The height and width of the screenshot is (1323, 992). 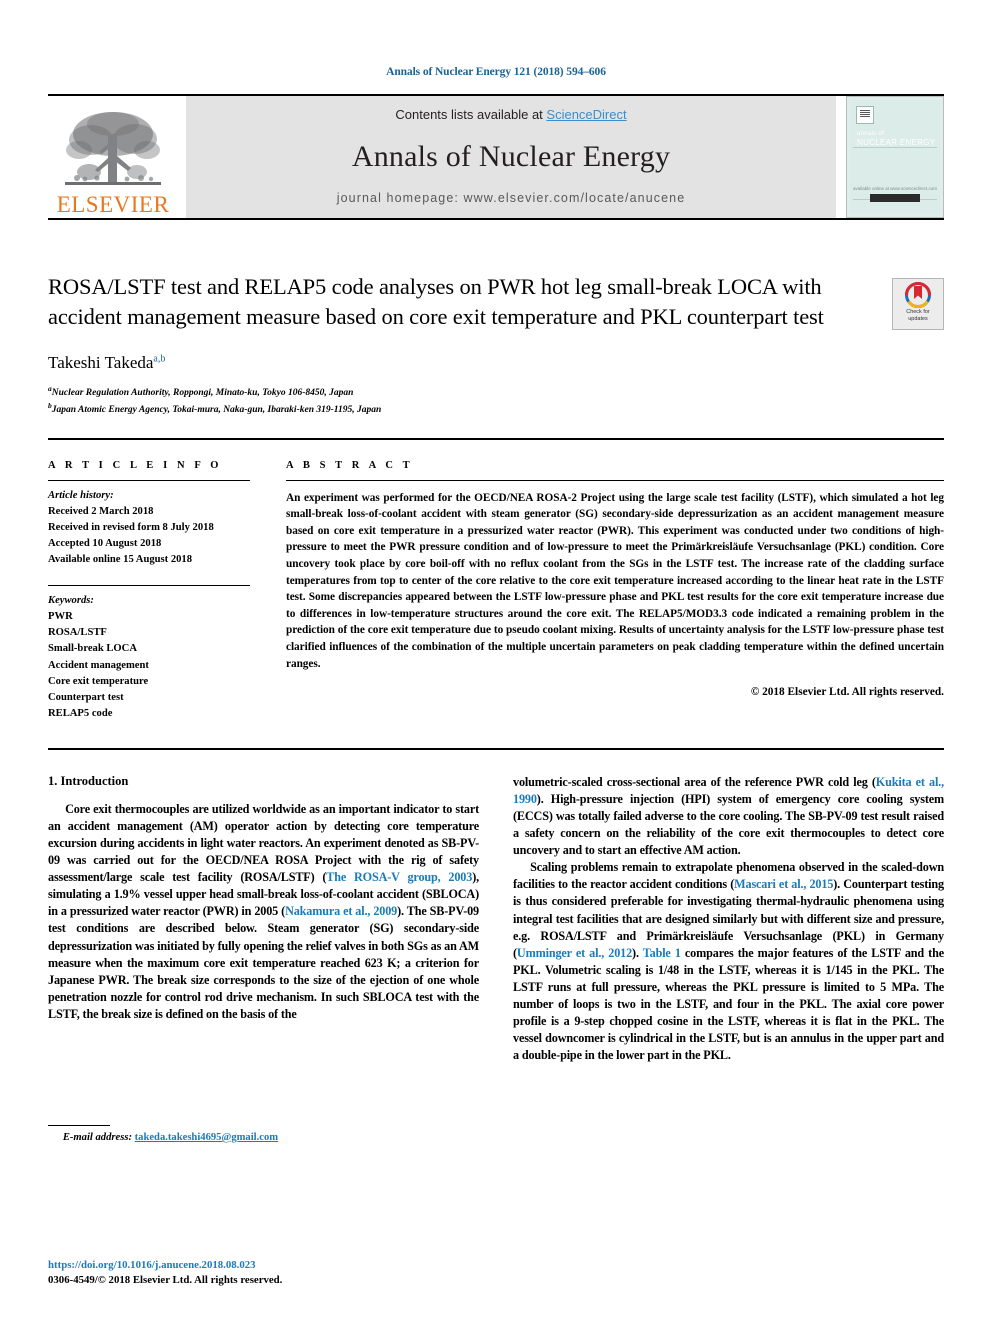 What do you see at coordinates (865, 115) in the screenshot?
I see `cover-logo-icon` at bounding box center [865, 115].